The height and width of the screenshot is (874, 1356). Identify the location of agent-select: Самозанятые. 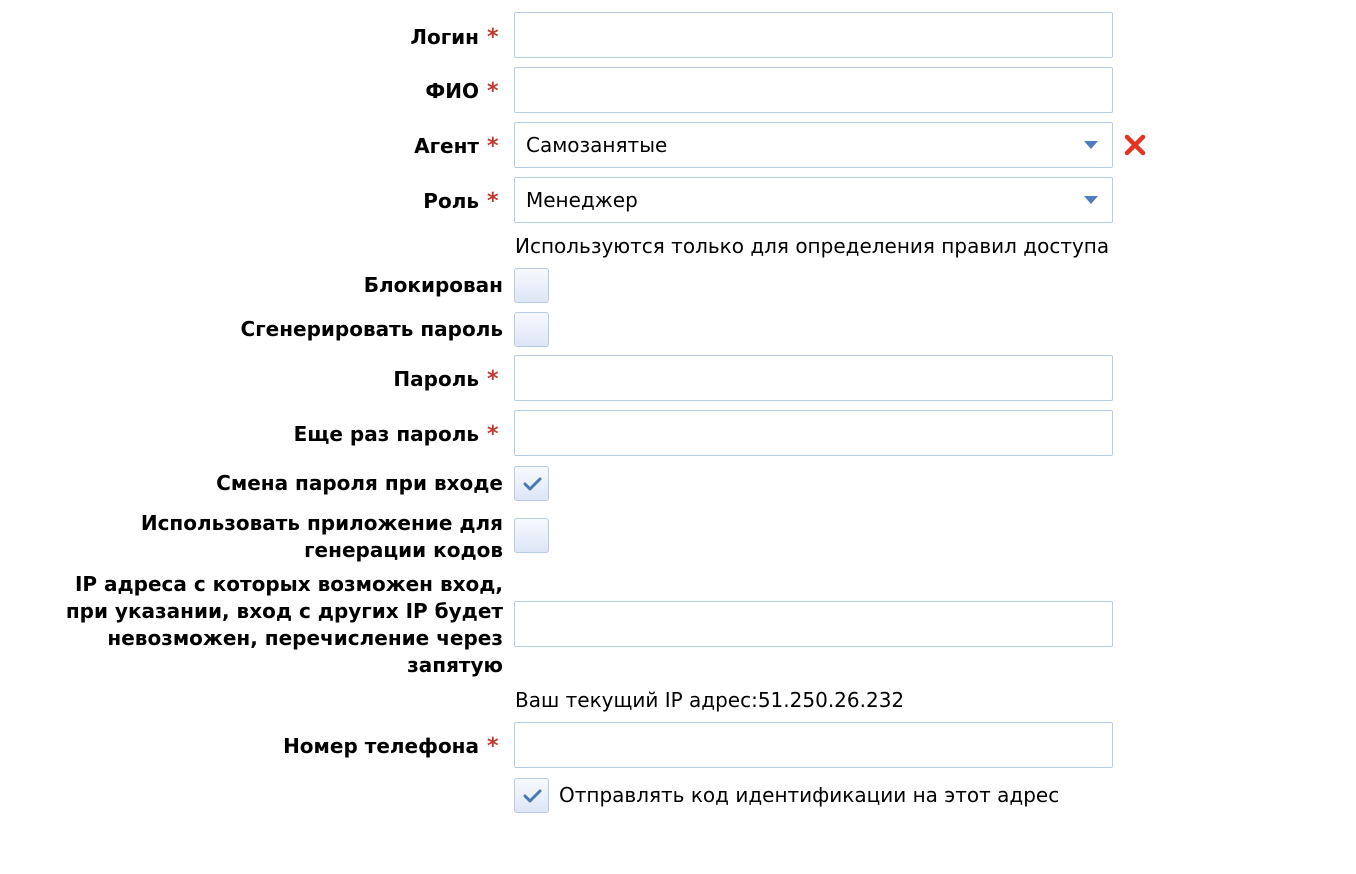
(813, 145).